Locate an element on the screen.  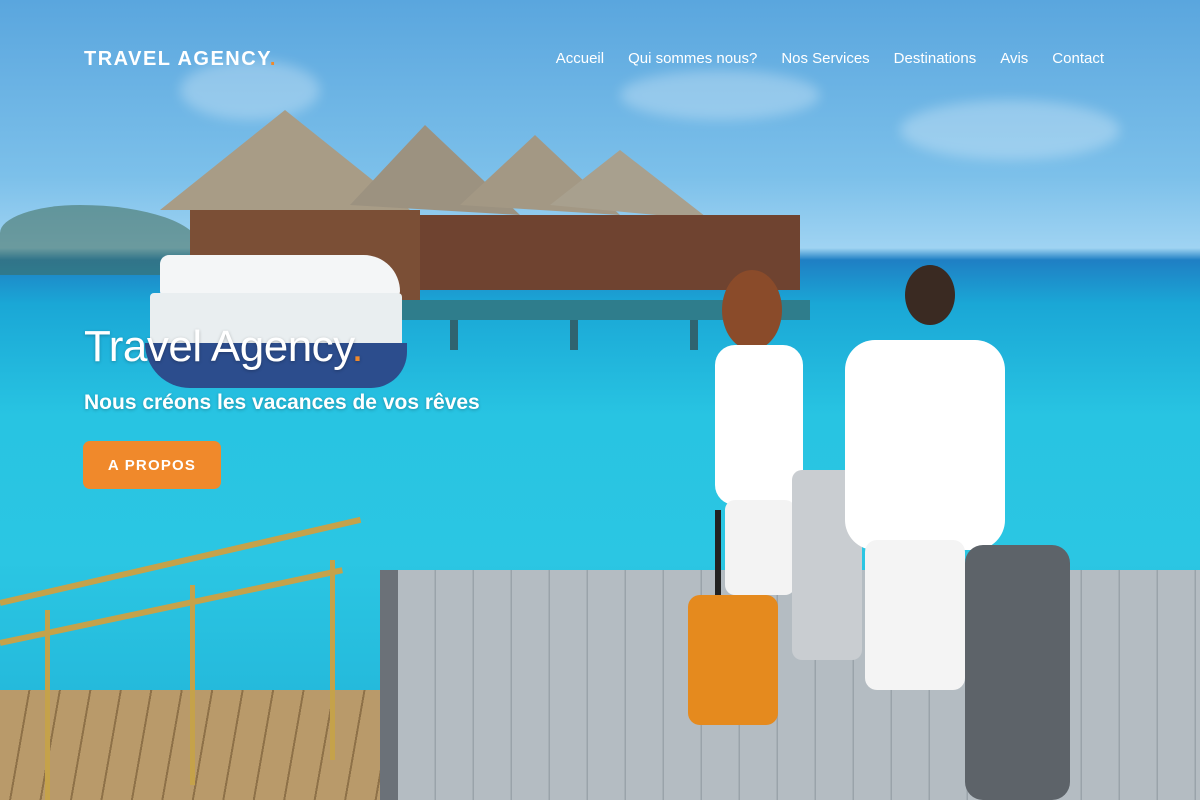
nav-item-avis: Avis is located at coordinates (1014, 58).